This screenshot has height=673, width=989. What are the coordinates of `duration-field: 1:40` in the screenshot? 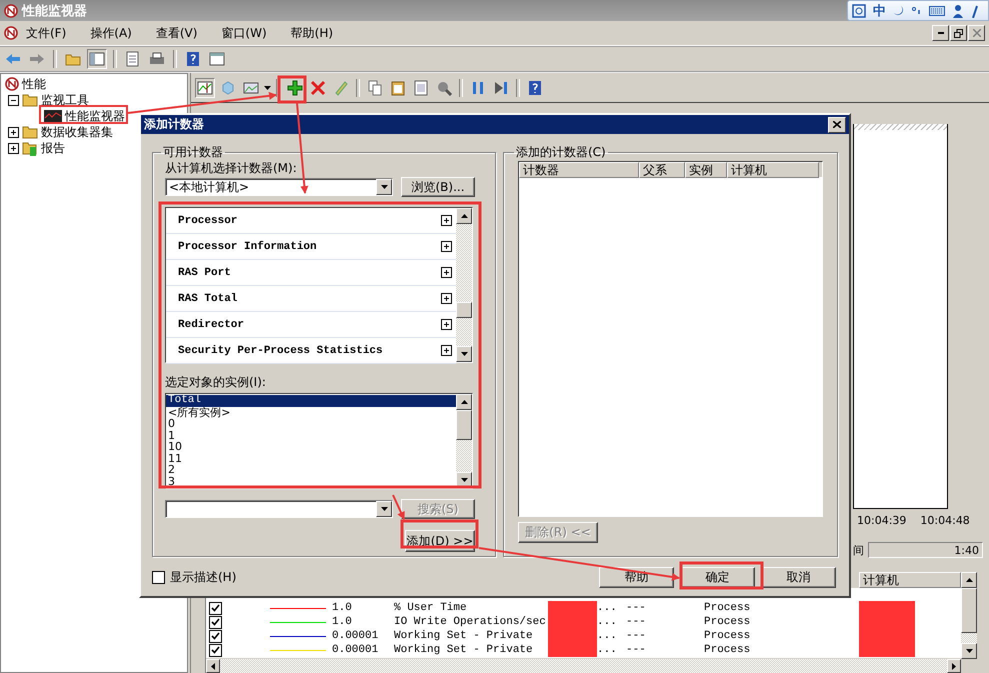 It's located at (925, 550).